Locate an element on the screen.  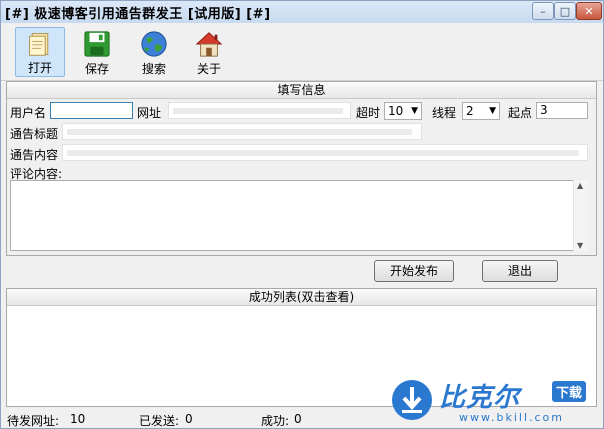
maximize-button: □ is located at coordinates (565, 11).